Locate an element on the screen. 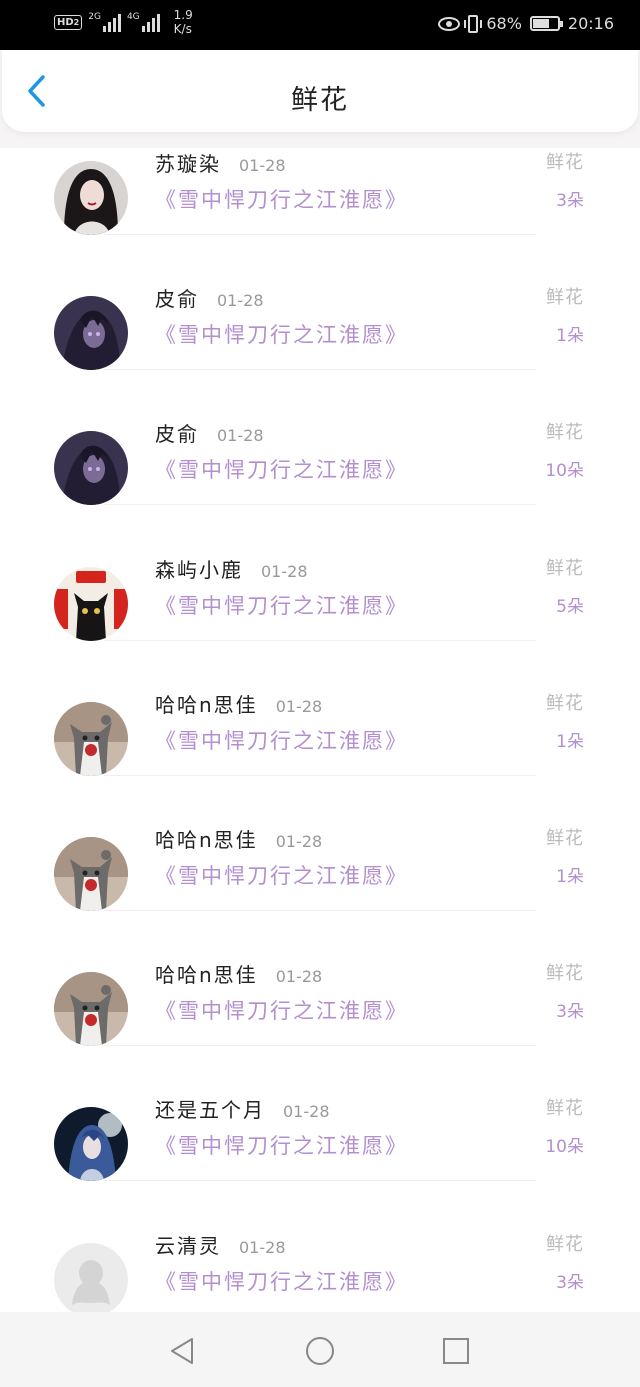 The image size is (640, 1387). name-line: 云清灵 01-28 is located at coordinates (220, 1244).